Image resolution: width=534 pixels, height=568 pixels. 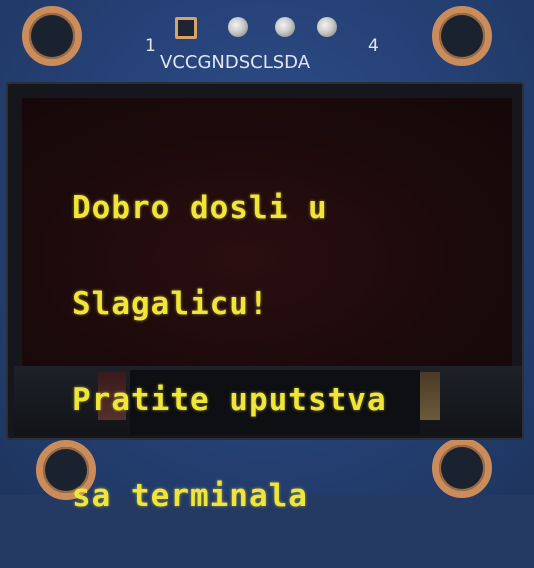 What do you see at coordinates (190, 496) in the screenshot?
I see `oled-line-4: sa terminala` at bounding box center [190, 496].